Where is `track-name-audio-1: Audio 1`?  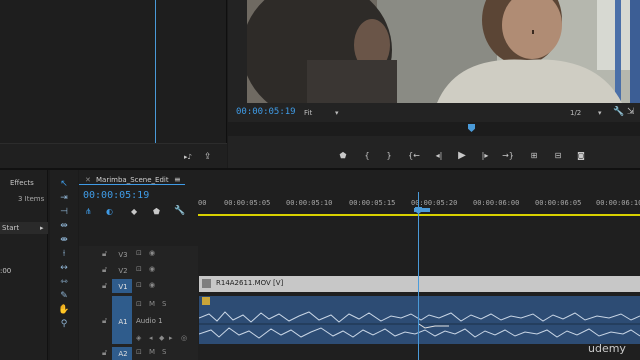
track-name-audio-1: Audio 1 is located at coordinates (149, 321).